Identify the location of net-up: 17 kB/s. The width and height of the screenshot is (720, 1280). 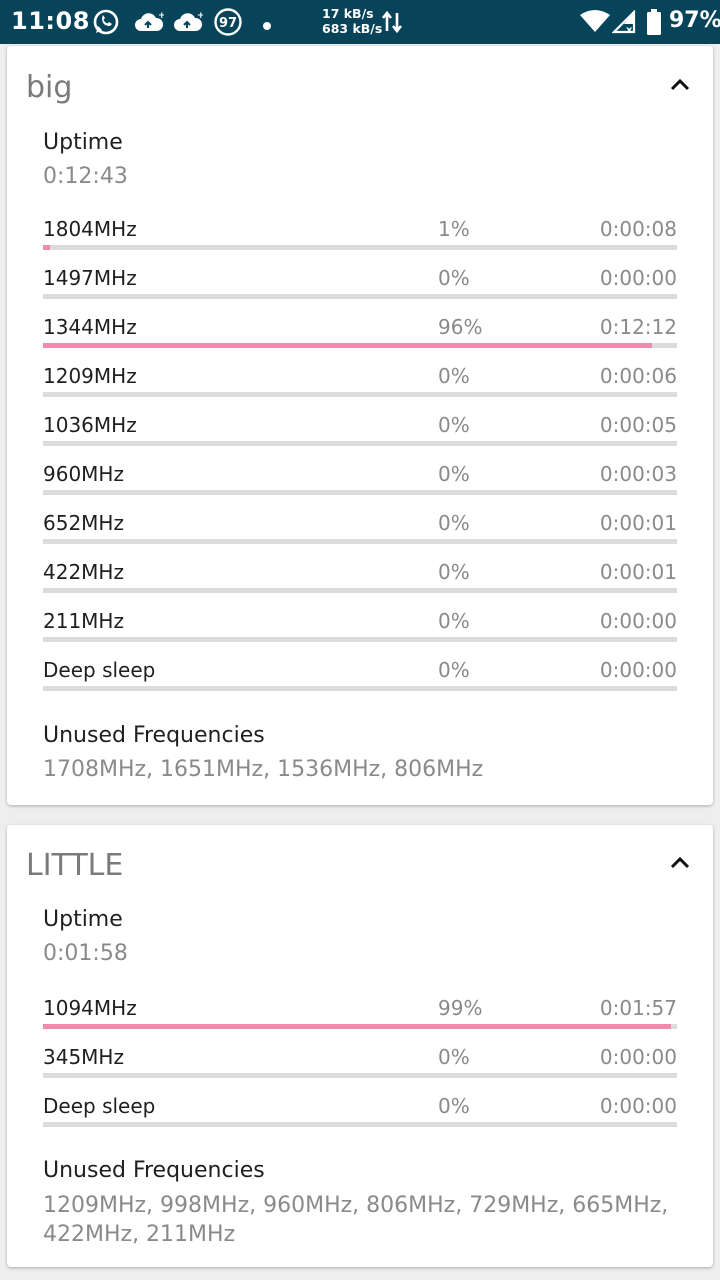
(348, 13).